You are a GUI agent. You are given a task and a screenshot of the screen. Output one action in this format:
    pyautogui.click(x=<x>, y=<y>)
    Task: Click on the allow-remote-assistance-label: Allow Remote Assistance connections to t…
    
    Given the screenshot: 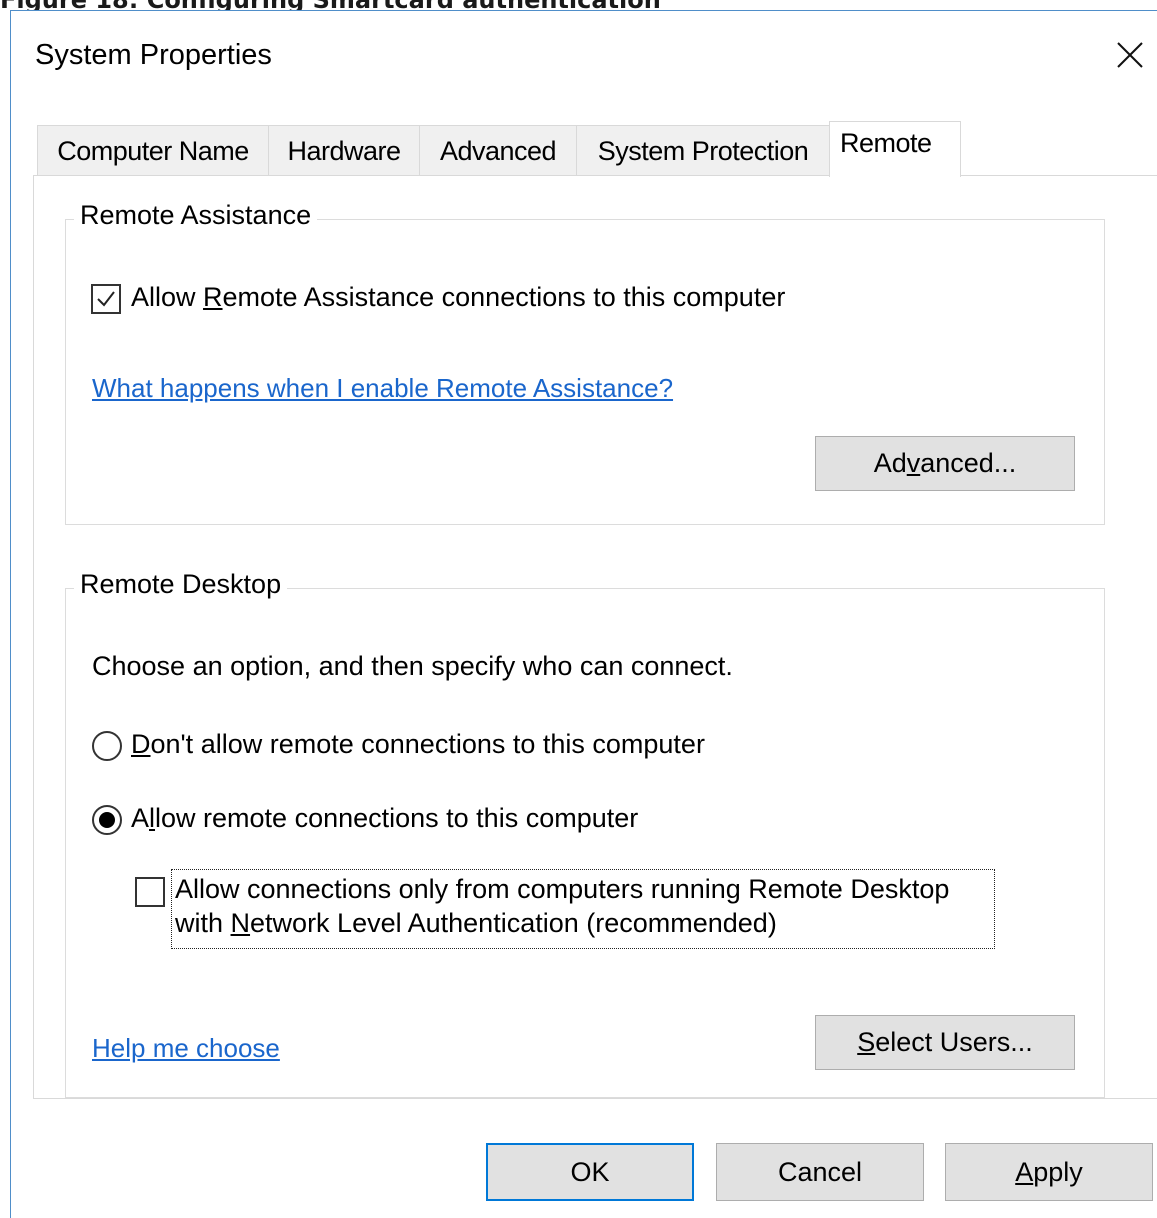 What is the action you would take?
    pyautogui.click(x=458, y=297)
    